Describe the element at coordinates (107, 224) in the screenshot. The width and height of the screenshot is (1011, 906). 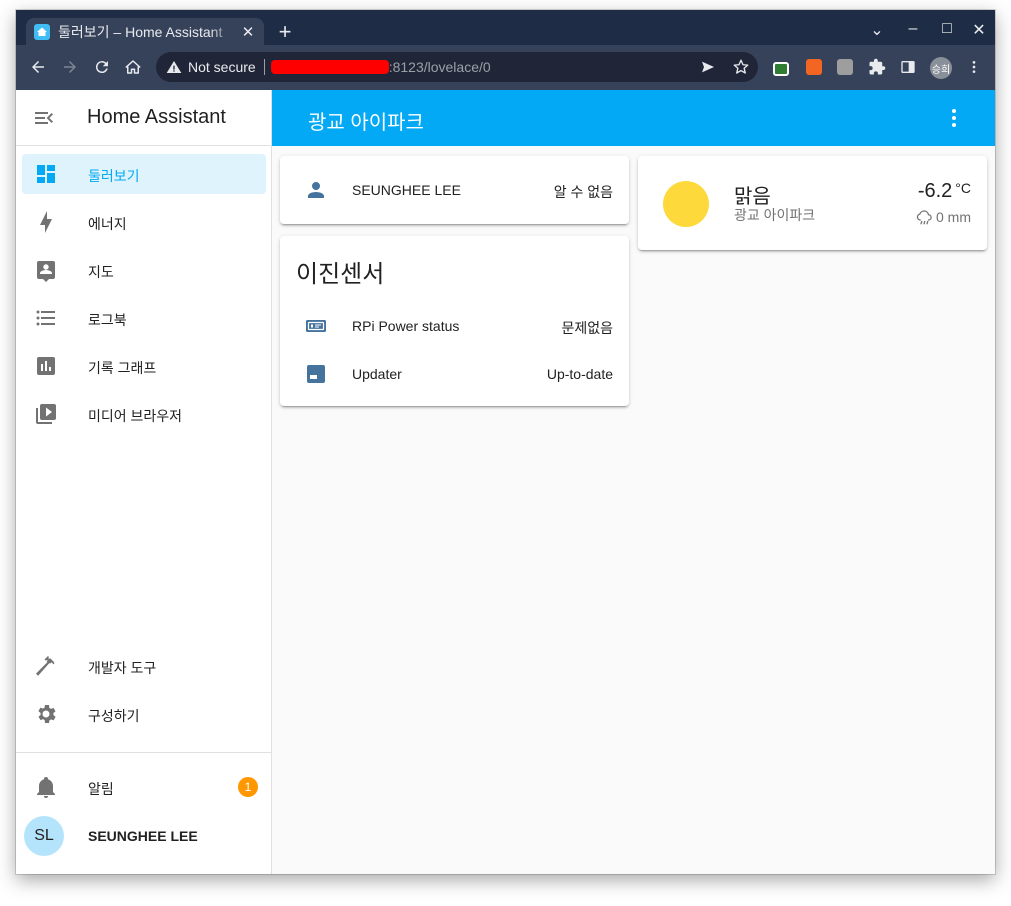
I see `sidebar-item-label: 에너지` at that location.